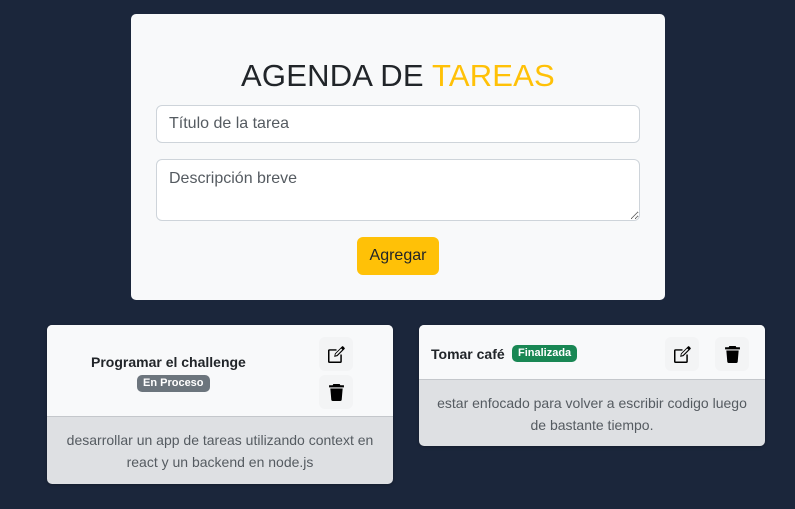 The image size is (795, 509). What do you see at coordinates (168, 362) in the screenshot?
I see `task-name: Programar el challenge` at bounding box center [168, 362].